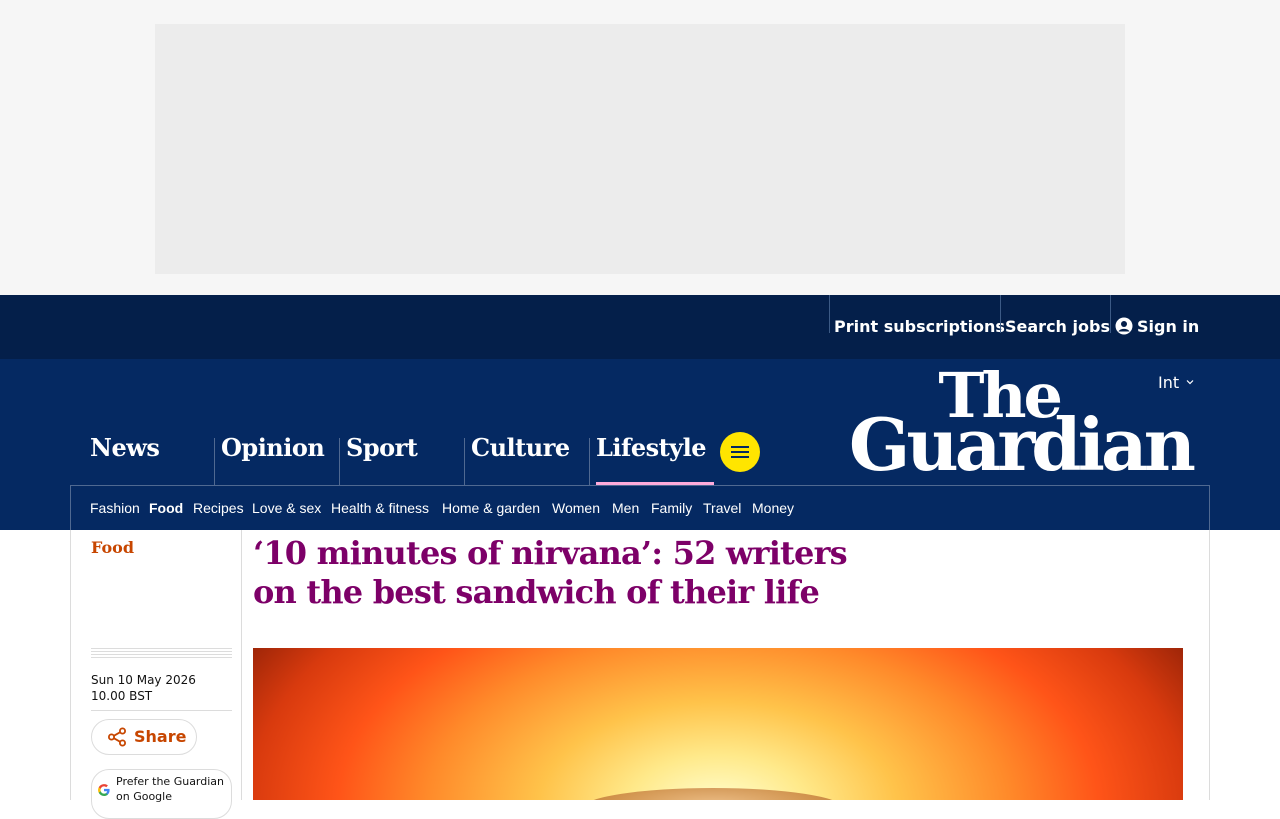  I want to click on logo-line-2: Guardian, so click(1022, 444).